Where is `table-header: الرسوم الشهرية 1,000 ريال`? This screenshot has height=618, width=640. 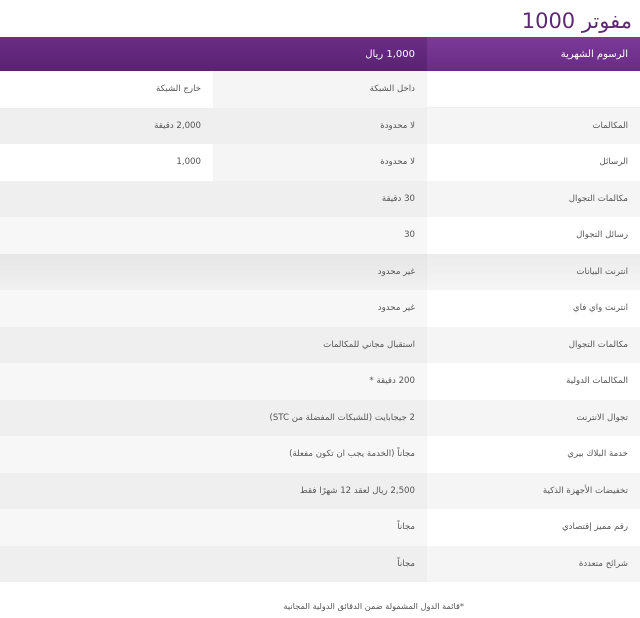 table-header: الرسوم الشهرية 1,000 ريال is located at coordinates (320, 54).